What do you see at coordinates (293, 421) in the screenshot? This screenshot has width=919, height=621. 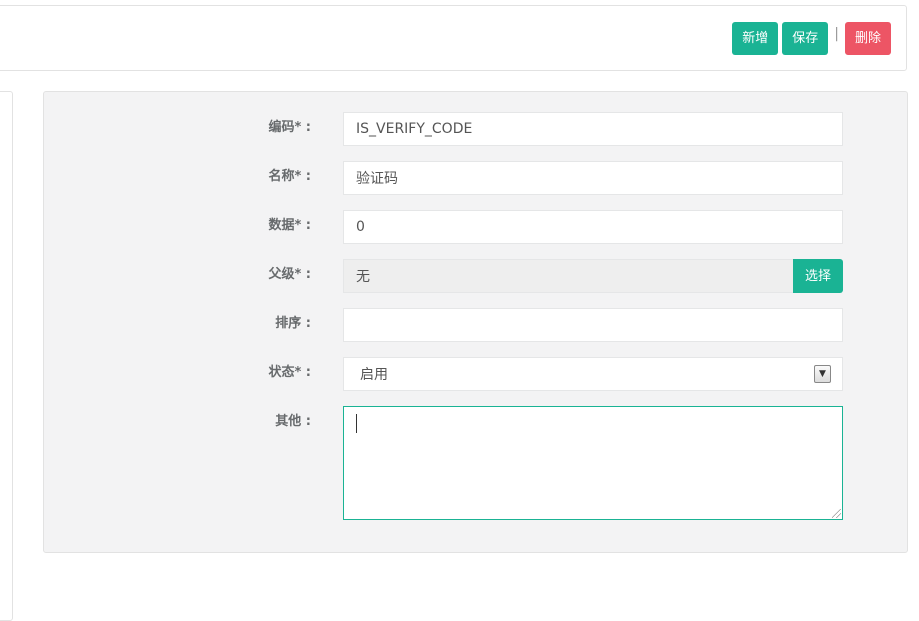 I see `other-label: 其他 :` at bounding box center [293, 421].